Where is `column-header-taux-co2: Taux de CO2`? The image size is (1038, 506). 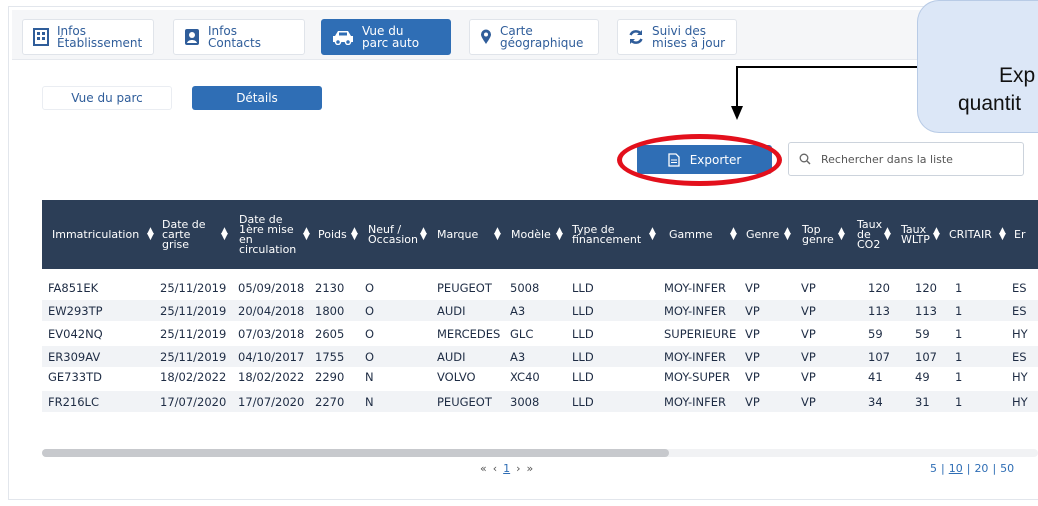 column-header-taux-co2: Taux de CO2 is located at coordinates (869, 234).